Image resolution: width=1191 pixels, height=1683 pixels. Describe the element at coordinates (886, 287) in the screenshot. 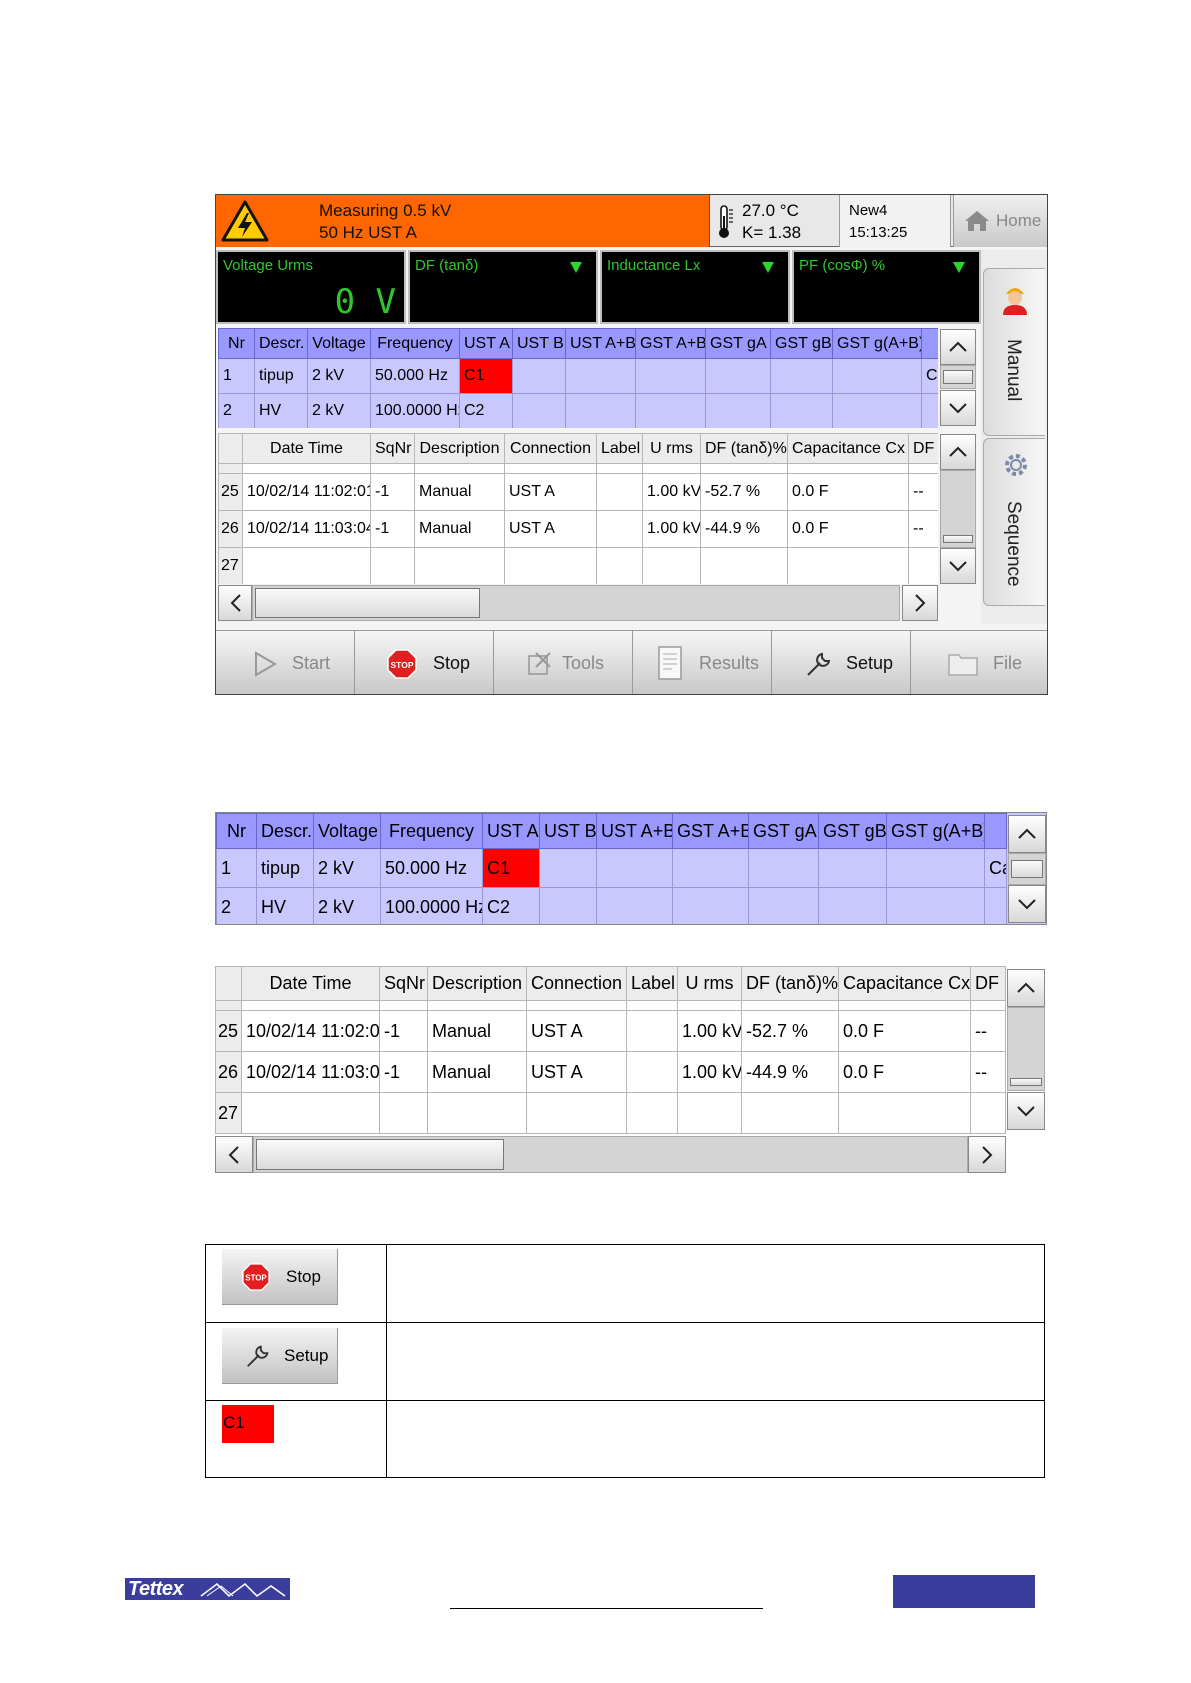

I see `readout-pf: PF (cosΦ) %` at that location.